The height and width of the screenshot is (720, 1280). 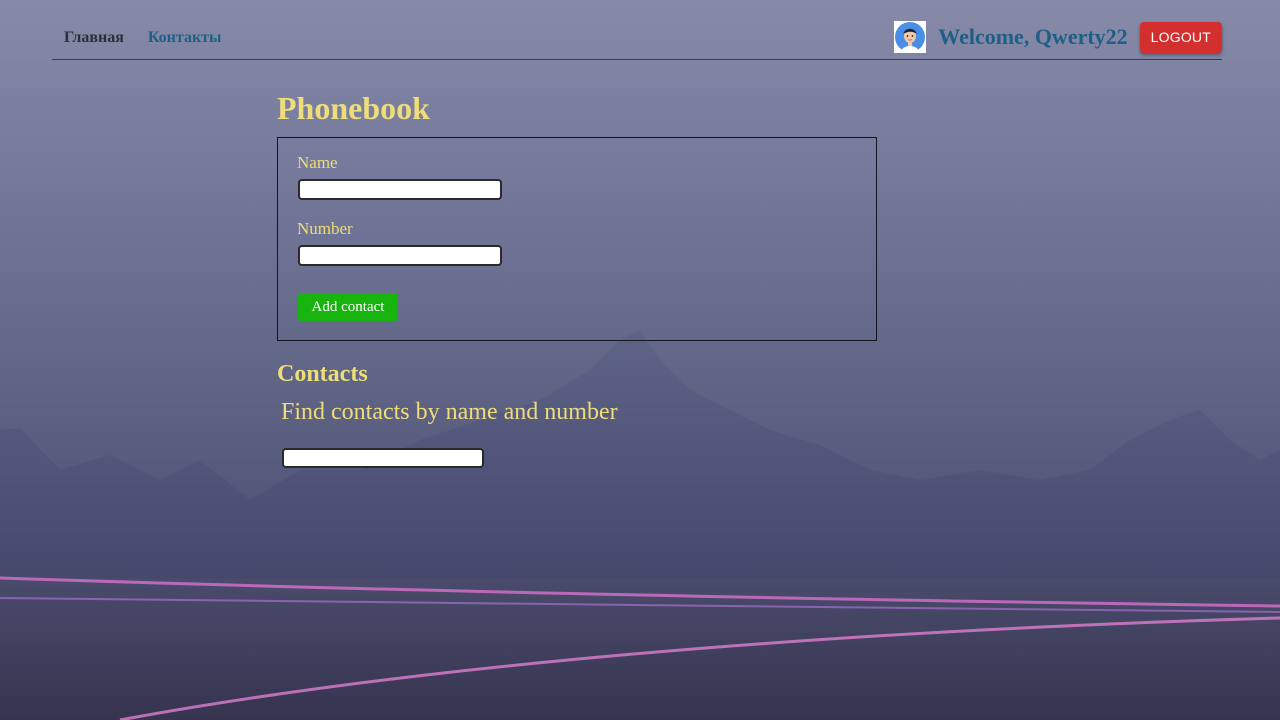 I want to click on user-menu: Welcome, Qwerty22 LOGOUT, so click(x=1058, y=37).